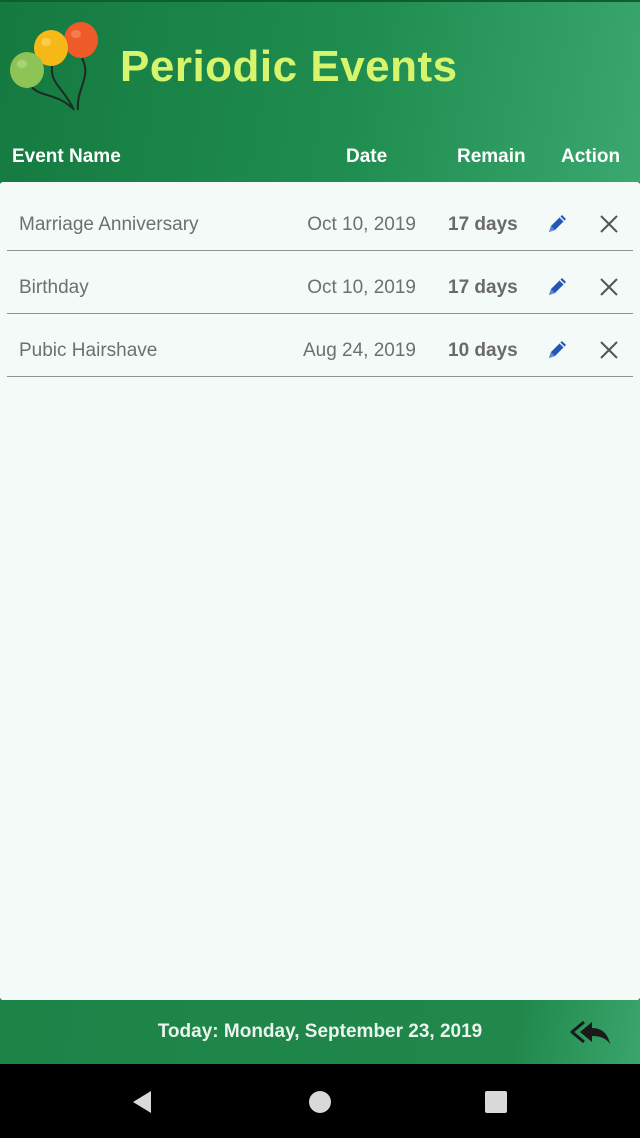 Image resolution: width=640 pixels, height=1138 pixels. I want to click on event-name: Pubic Hairshave, so click(88, 350).